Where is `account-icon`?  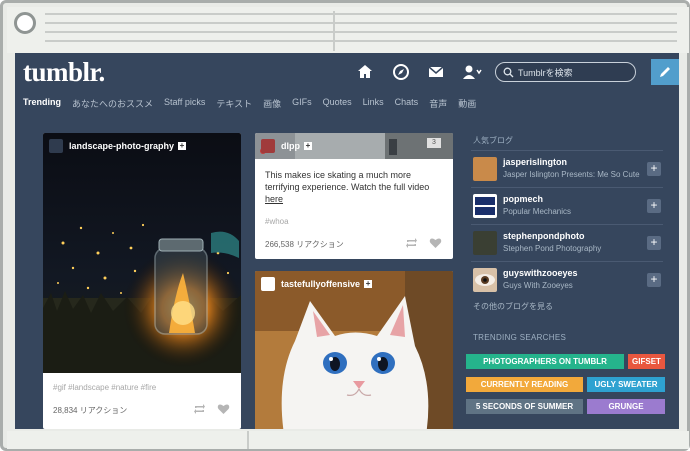 account-icon is located at coordinates (472, 72).